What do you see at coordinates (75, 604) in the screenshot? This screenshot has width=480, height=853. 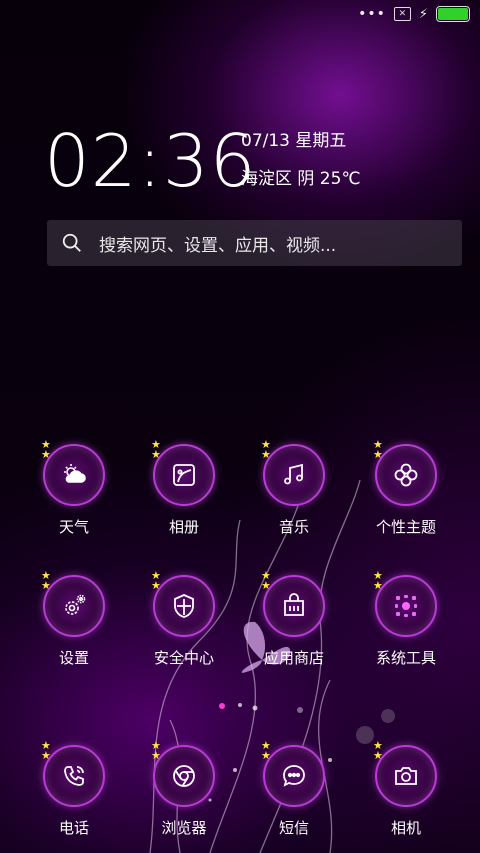 I see `settings-icon` at bounding box center [75, 604].